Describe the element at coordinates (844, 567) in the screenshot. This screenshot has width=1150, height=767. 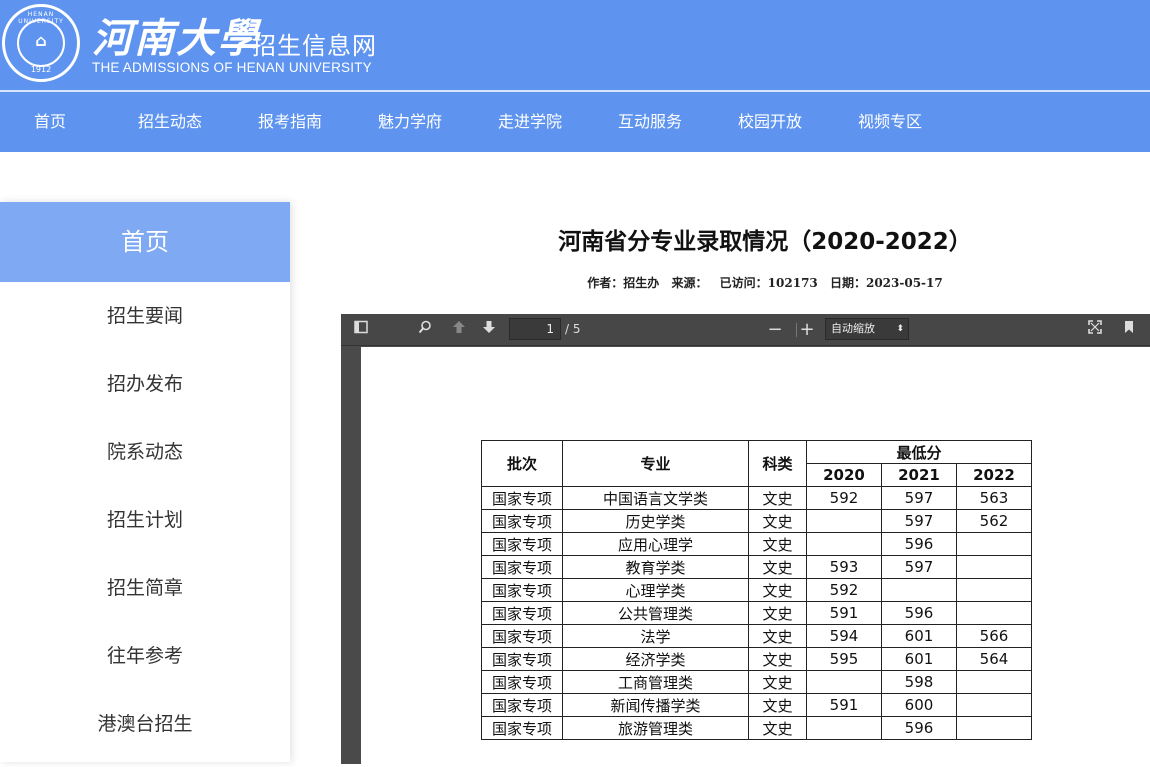
I see `cell-score-2020: 593` at that location.